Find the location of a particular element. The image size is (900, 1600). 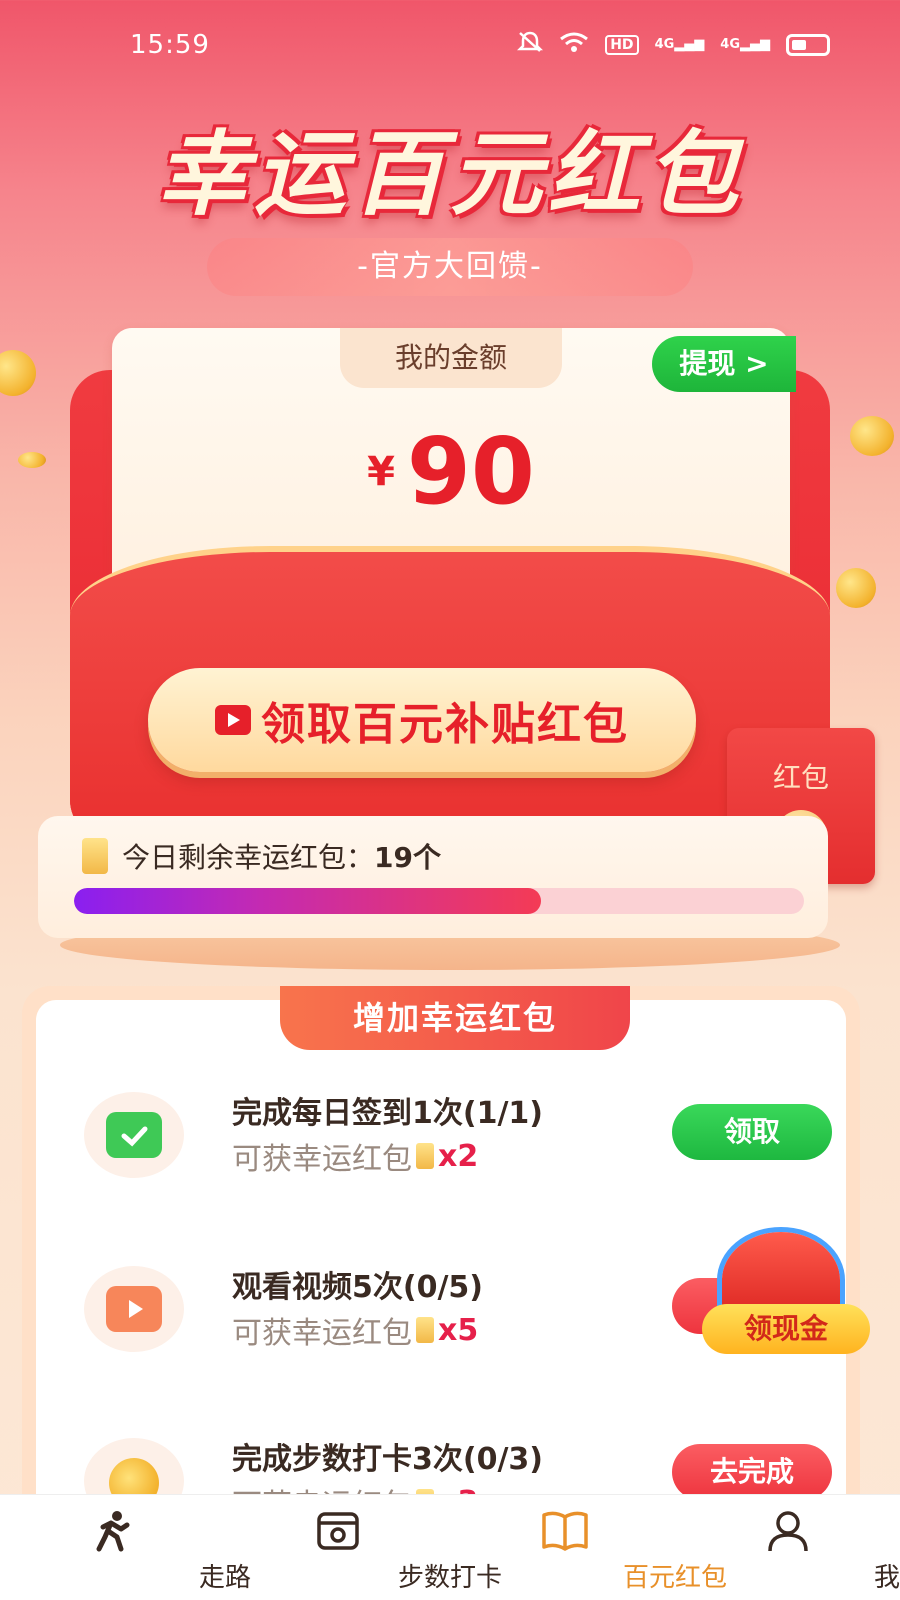

status-time: 15:59 is located at coordinates (170, 45).